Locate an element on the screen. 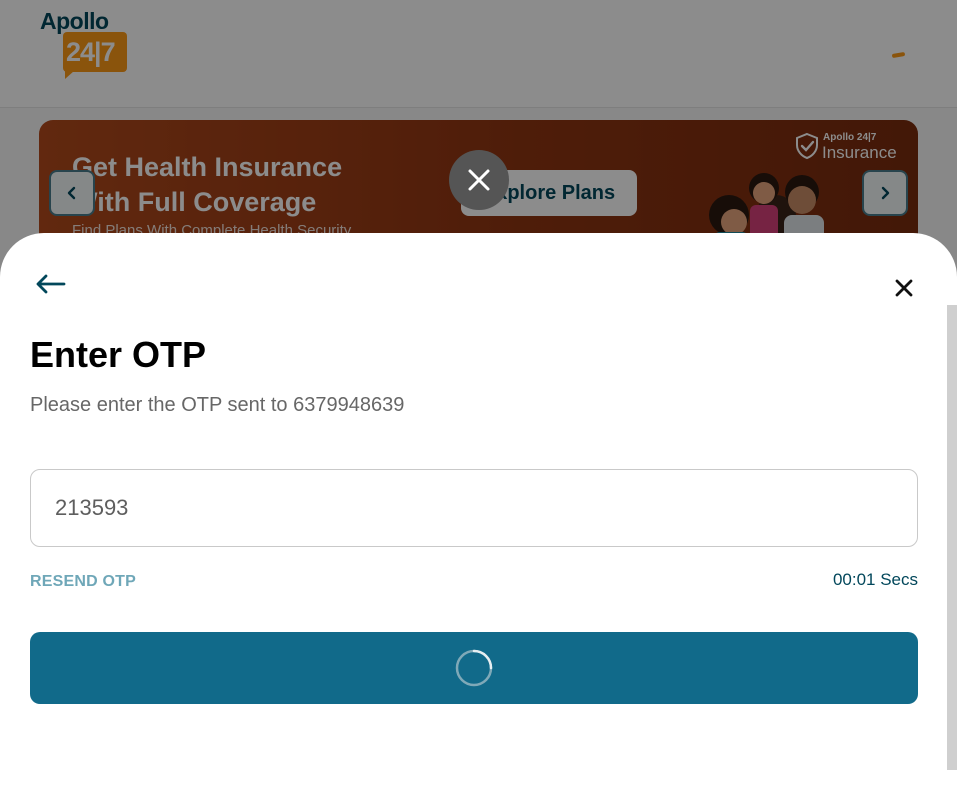  resend-otp-link: RESEND OTP is located at coordinates (83, 582).